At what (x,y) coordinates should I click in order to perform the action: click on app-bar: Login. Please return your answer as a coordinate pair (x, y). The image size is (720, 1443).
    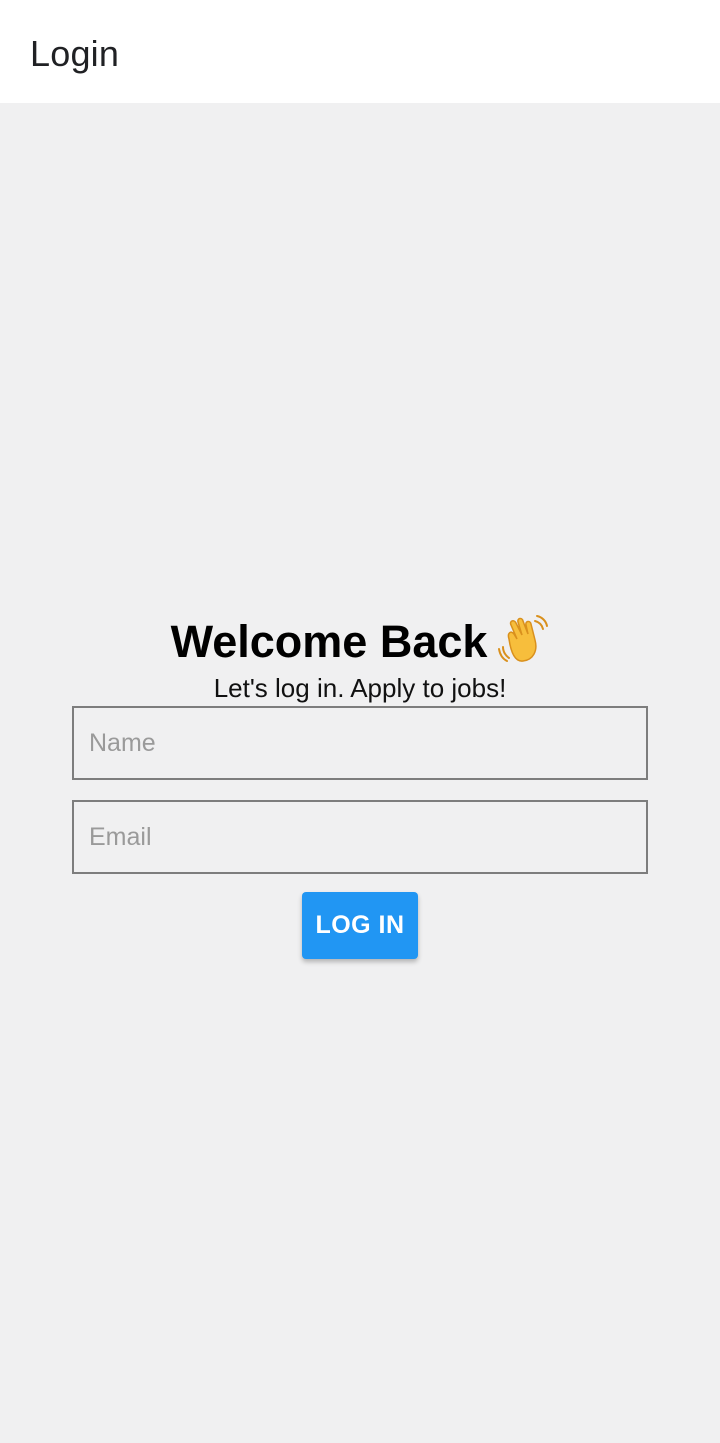
    Looking at the image, I should click on (360, 51).